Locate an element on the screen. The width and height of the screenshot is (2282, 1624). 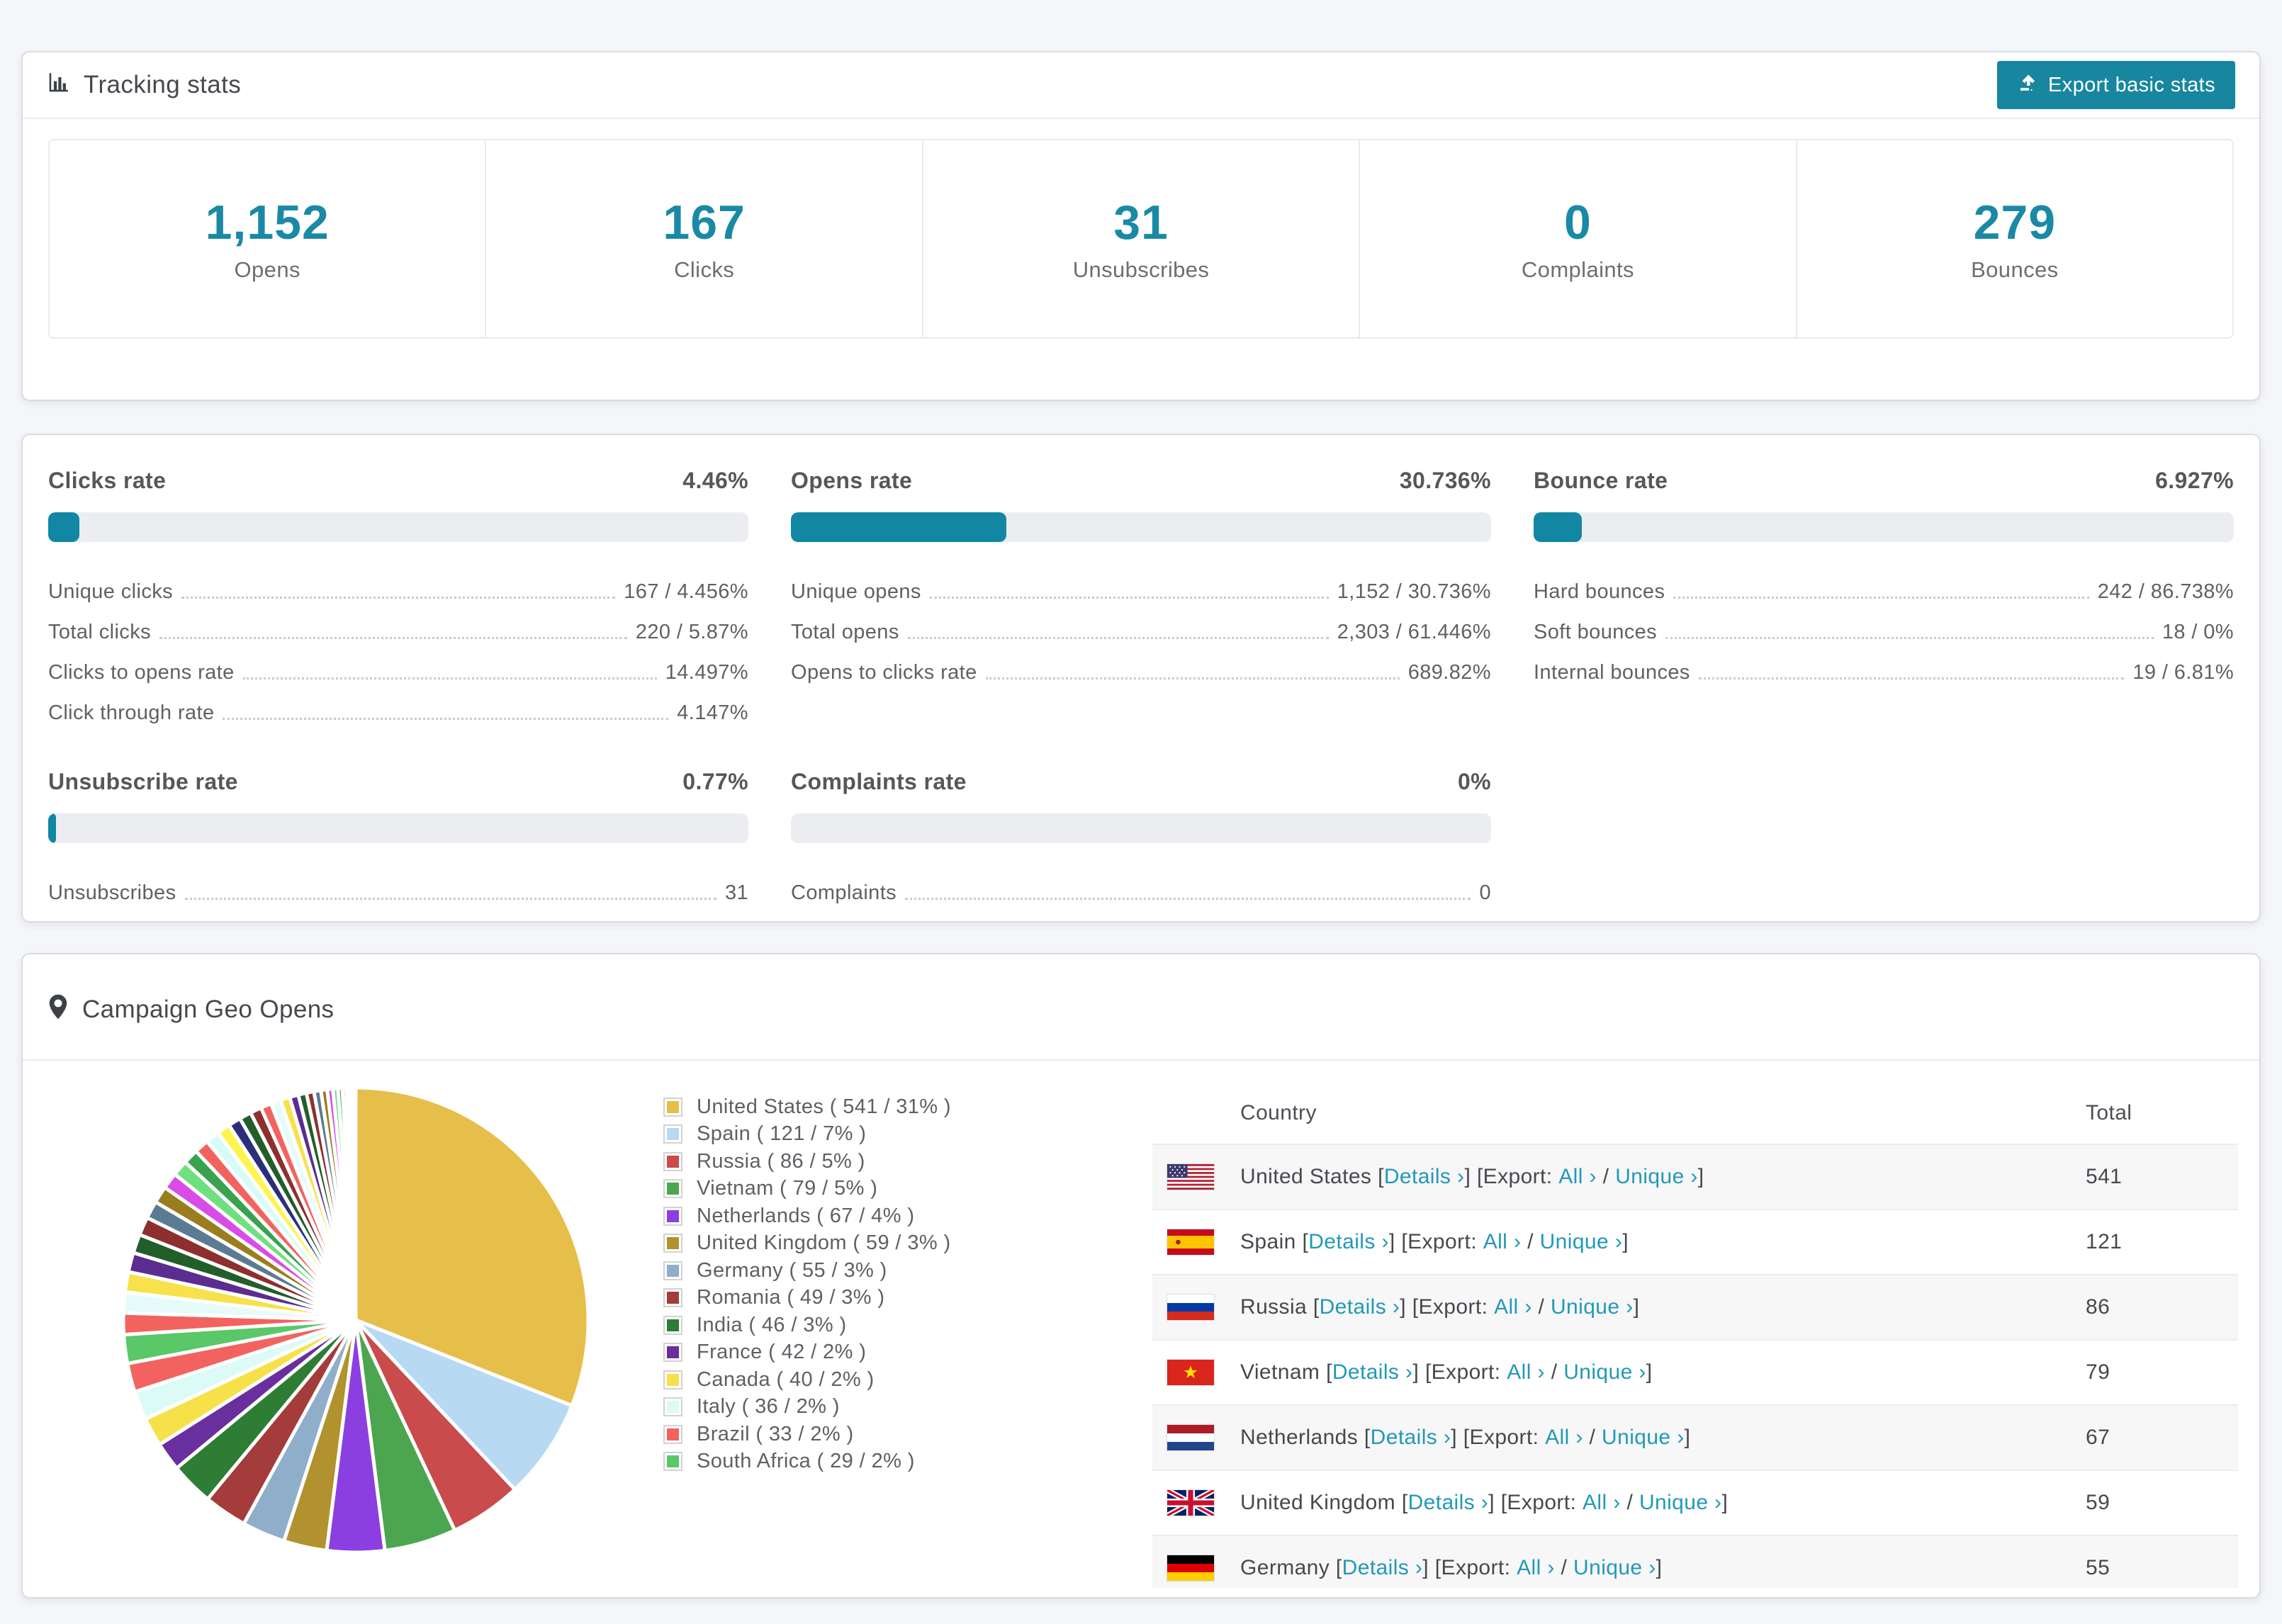
stat-bounces-value: 279 is located at coordinates (2015, 222).